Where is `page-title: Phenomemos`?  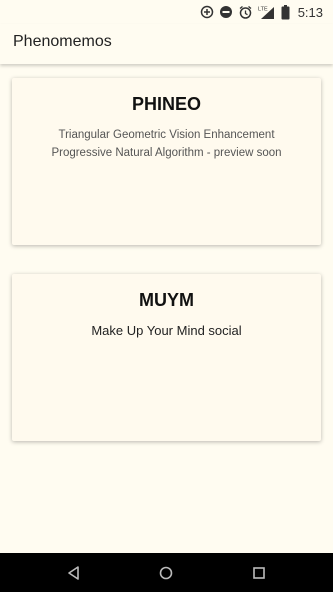 page-title: Phenomemos is located at coordinates (62, 41).